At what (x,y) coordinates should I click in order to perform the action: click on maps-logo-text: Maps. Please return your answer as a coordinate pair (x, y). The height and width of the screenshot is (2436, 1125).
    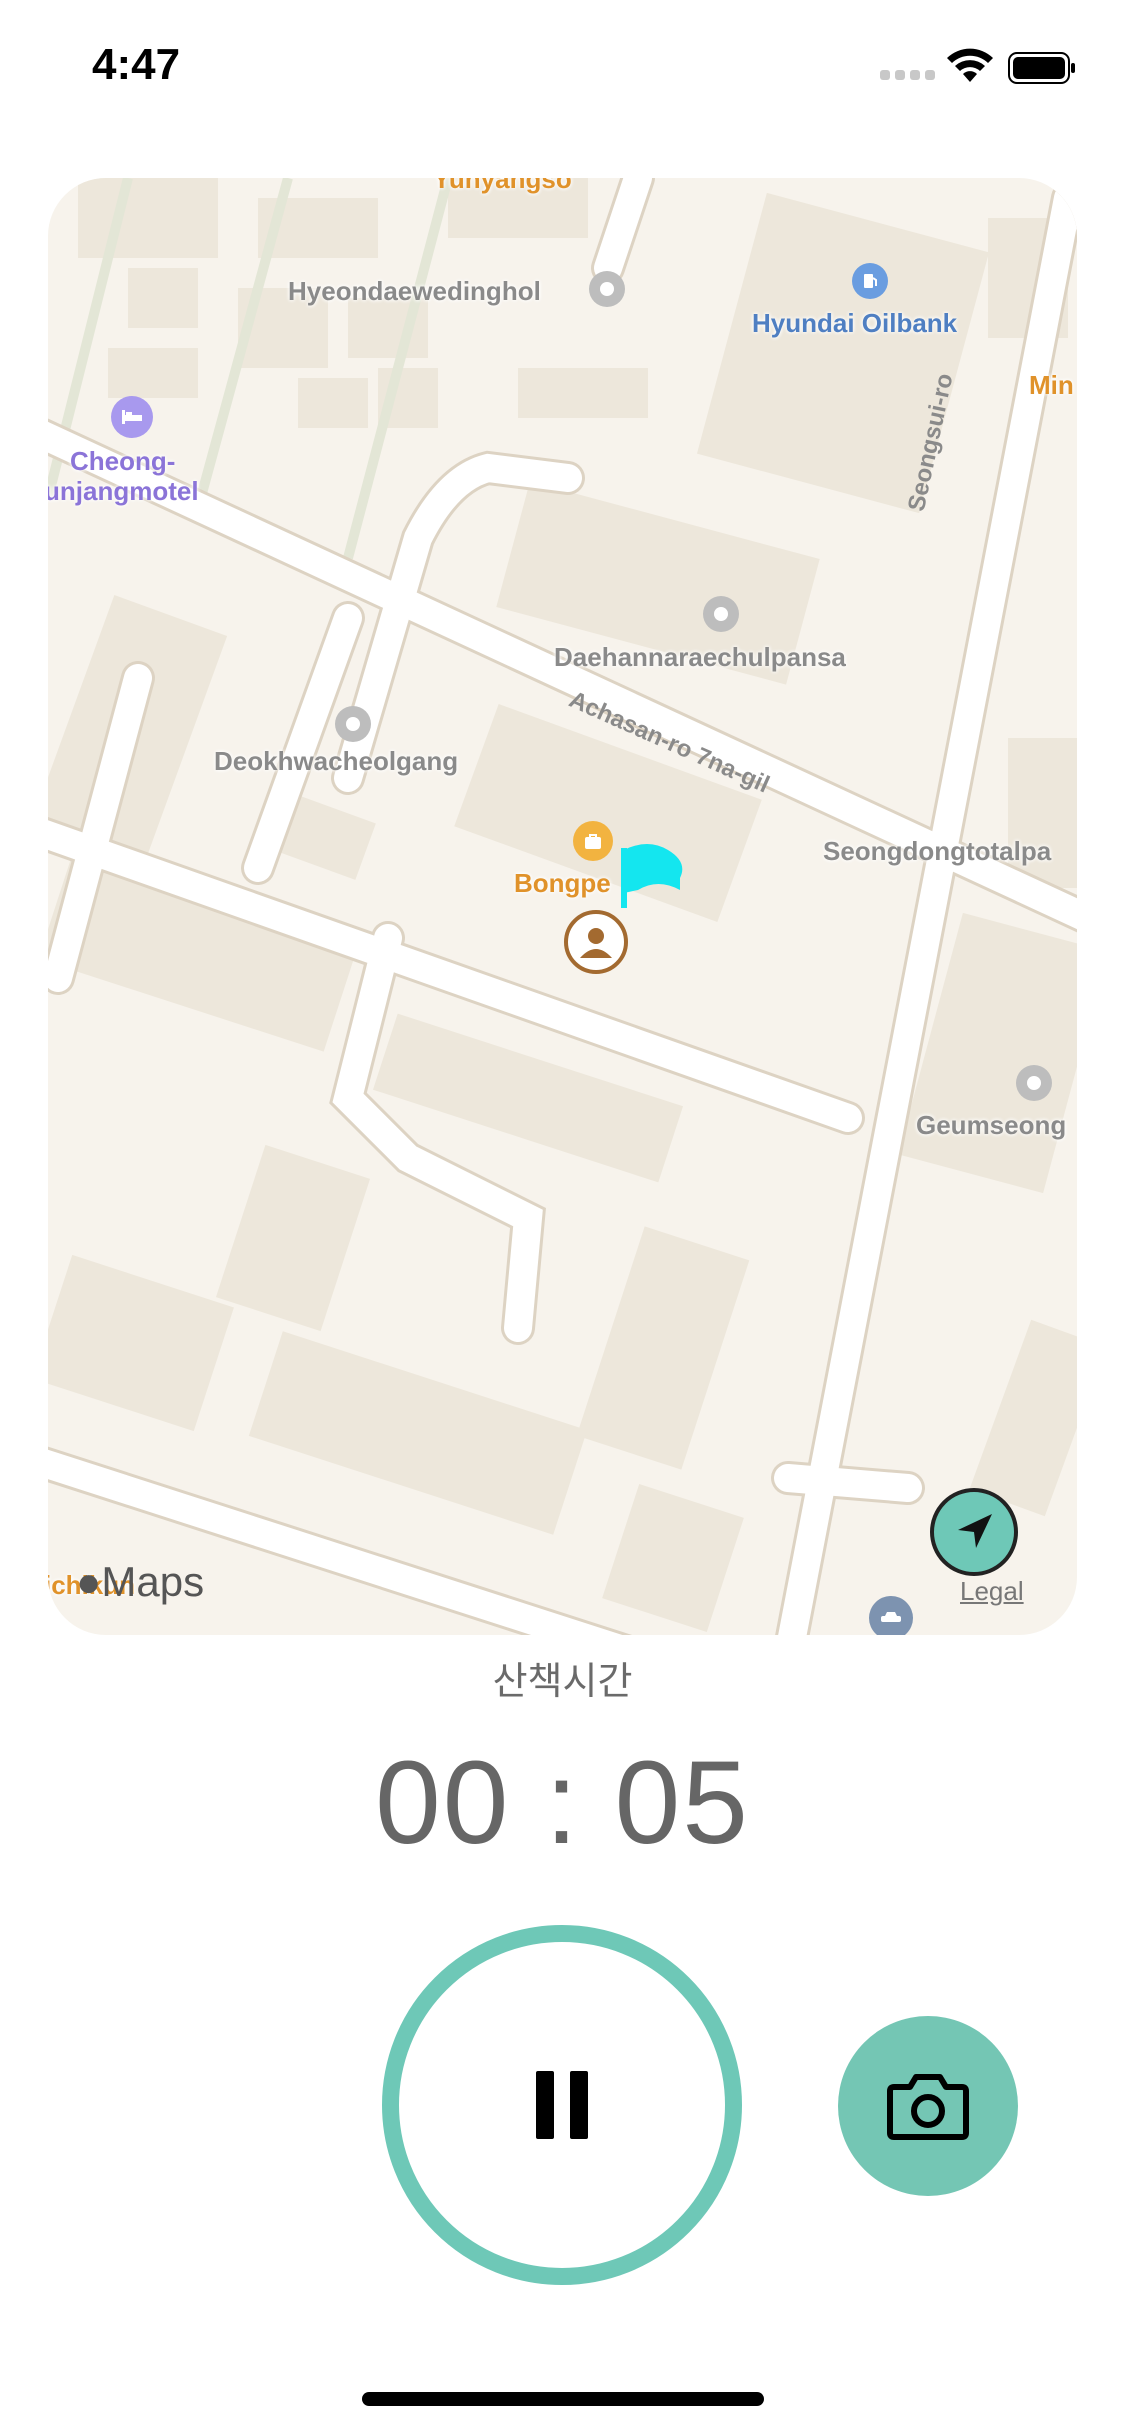
    Looking at the image, I should click on (153, 1581).